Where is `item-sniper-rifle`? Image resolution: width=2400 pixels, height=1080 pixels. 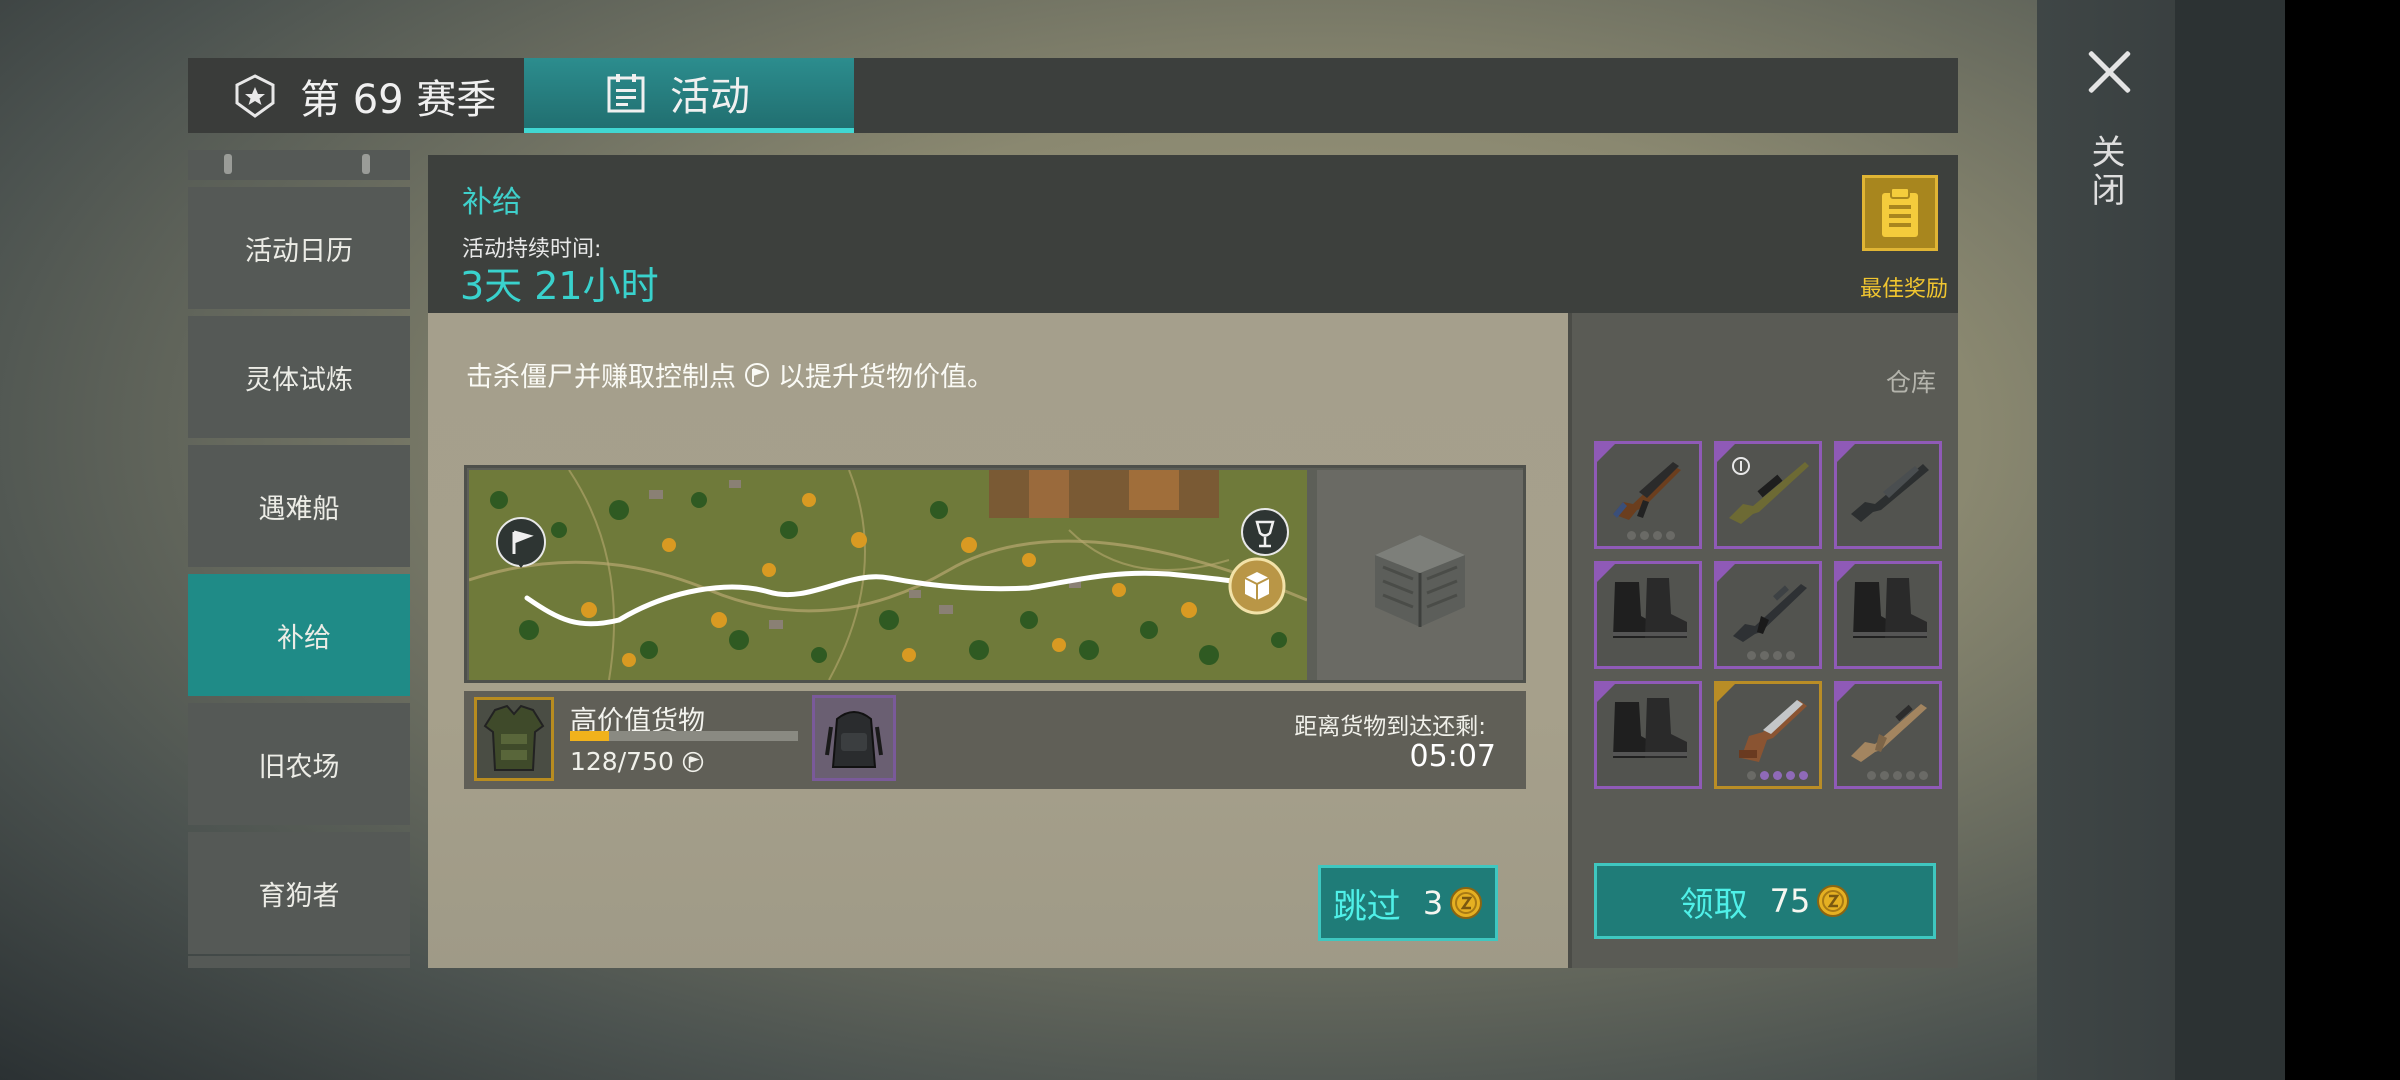 item-sniper-rifle is located at coordinates (1768, 495).